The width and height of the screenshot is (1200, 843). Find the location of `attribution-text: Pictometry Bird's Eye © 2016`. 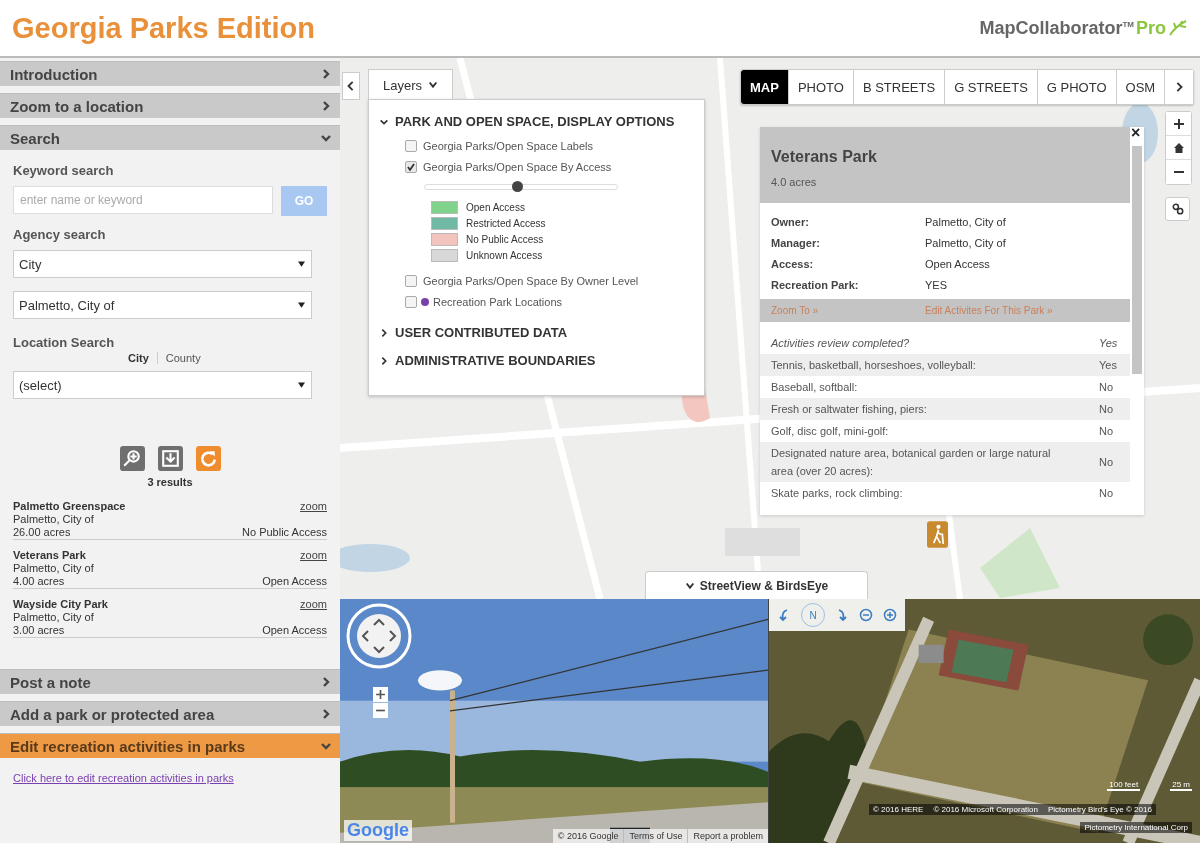

attribution-text: Pictometry Bird's Eye © 2016 is located at coordinates (1100, 809).